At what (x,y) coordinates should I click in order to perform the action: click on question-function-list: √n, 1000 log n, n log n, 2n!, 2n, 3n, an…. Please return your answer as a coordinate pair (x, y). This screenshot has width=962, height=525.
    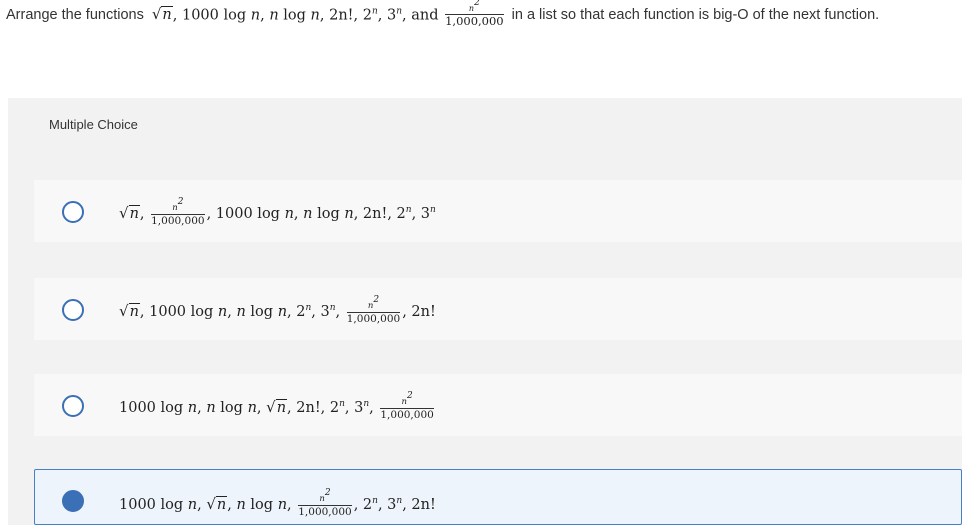
    Looking at the image, I should click on (327, 14).